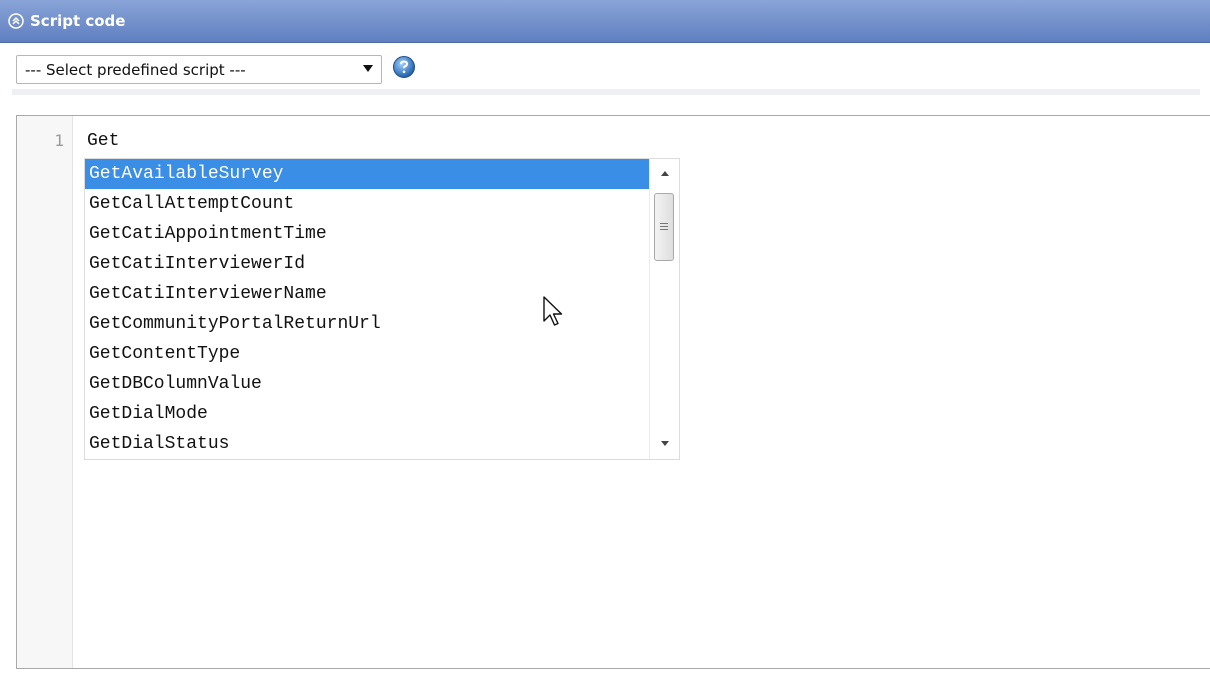 Image resolution: width=1210 pixels, height=677 pixels. What do you see at coordinates (367, 174) in the screenshot?
I see `autocomplete-item-selected: GetAvailableSurvey` at bounding box center [367, 174].